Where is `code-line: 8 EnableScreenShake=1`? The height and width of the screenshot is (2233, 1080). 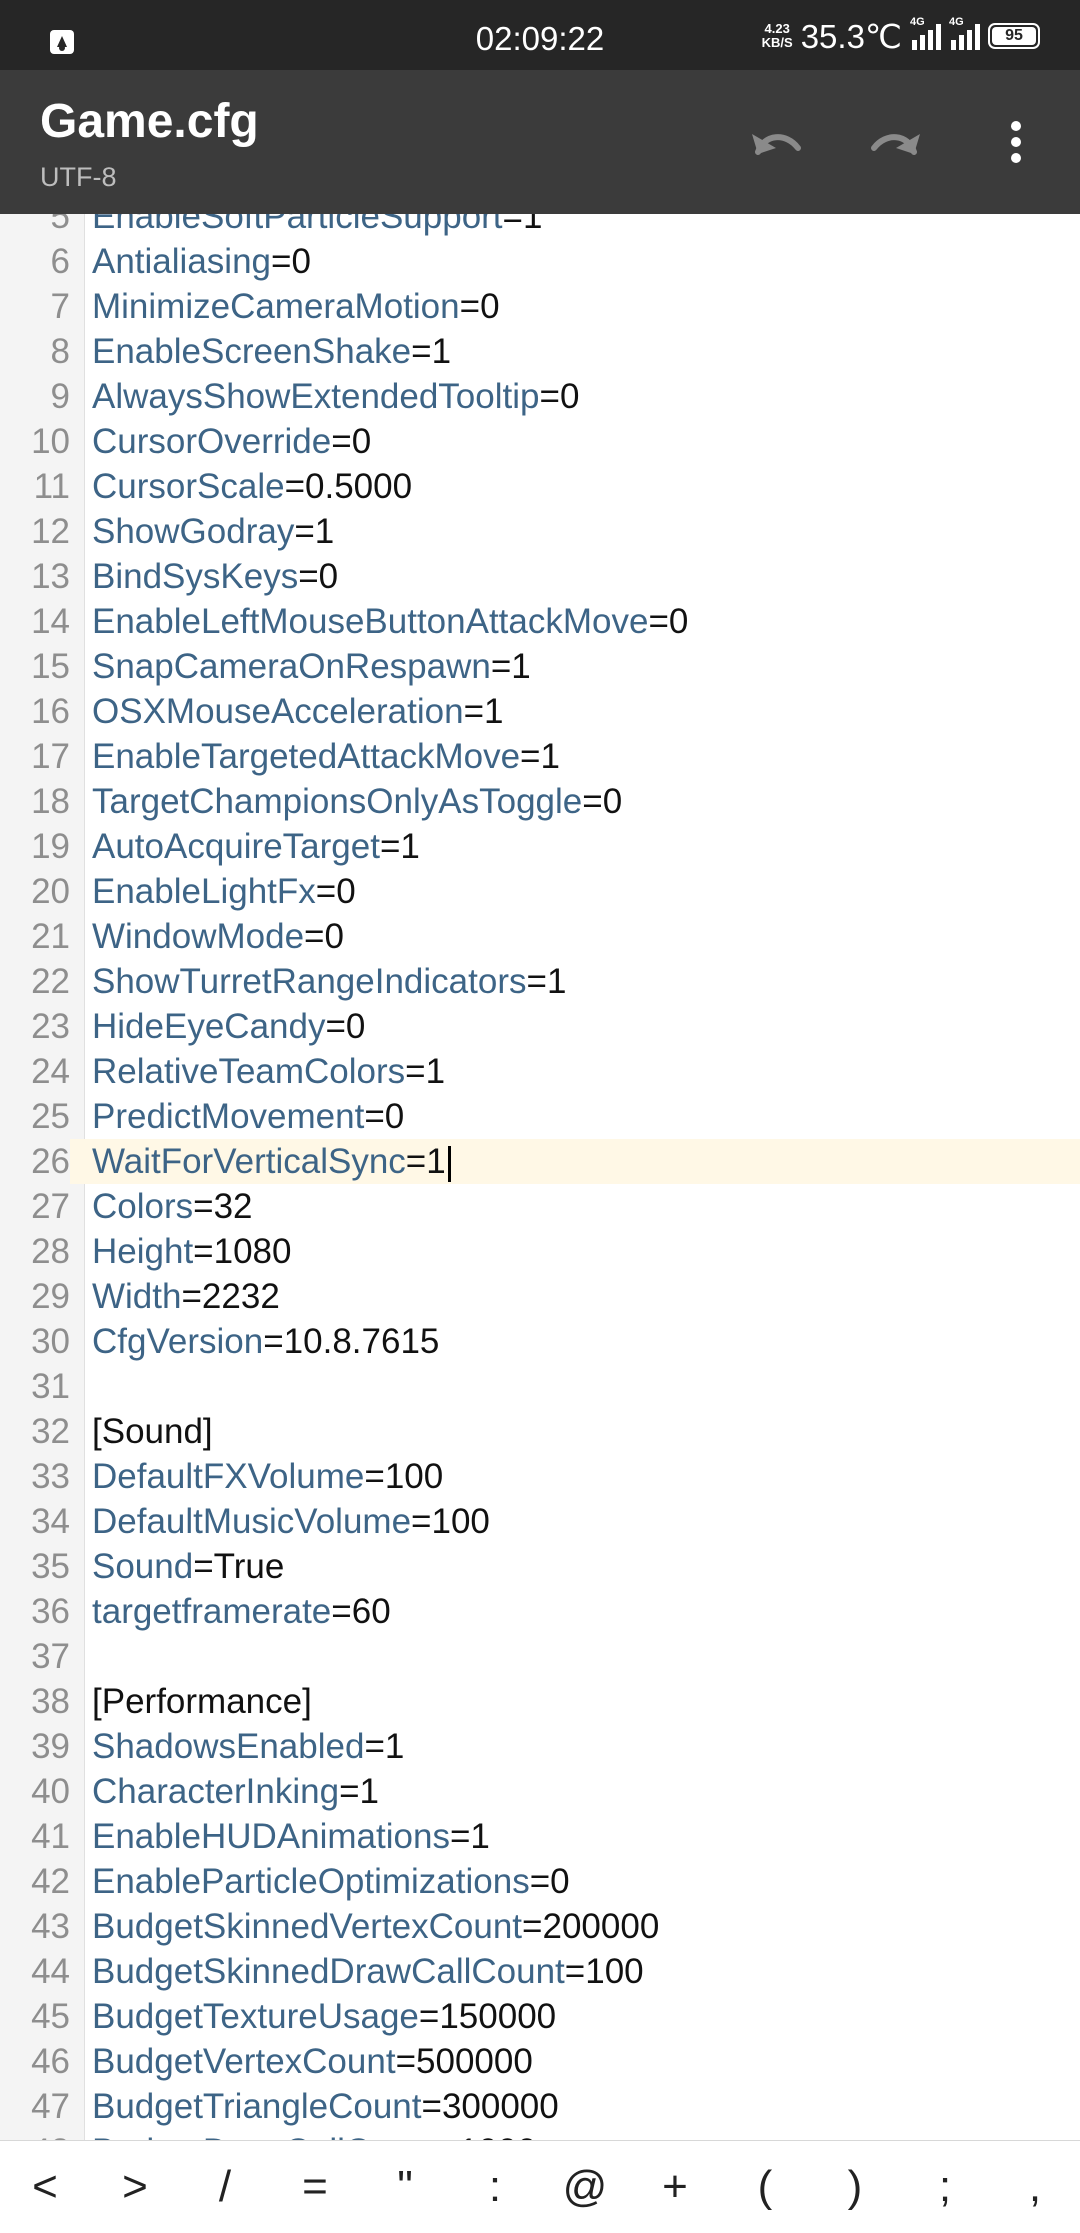
code-line: 8 EnableScreenShake=1 is located at coordinates (540, 351).